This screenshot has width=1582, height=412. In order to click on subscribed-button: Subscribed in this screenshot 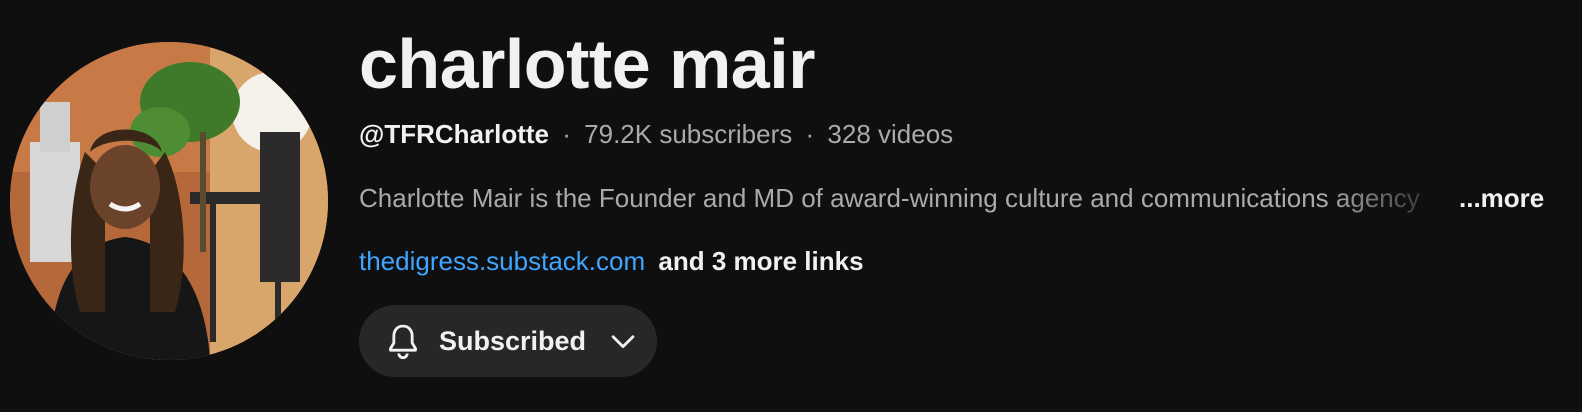, I will do `click(508, 341)`.